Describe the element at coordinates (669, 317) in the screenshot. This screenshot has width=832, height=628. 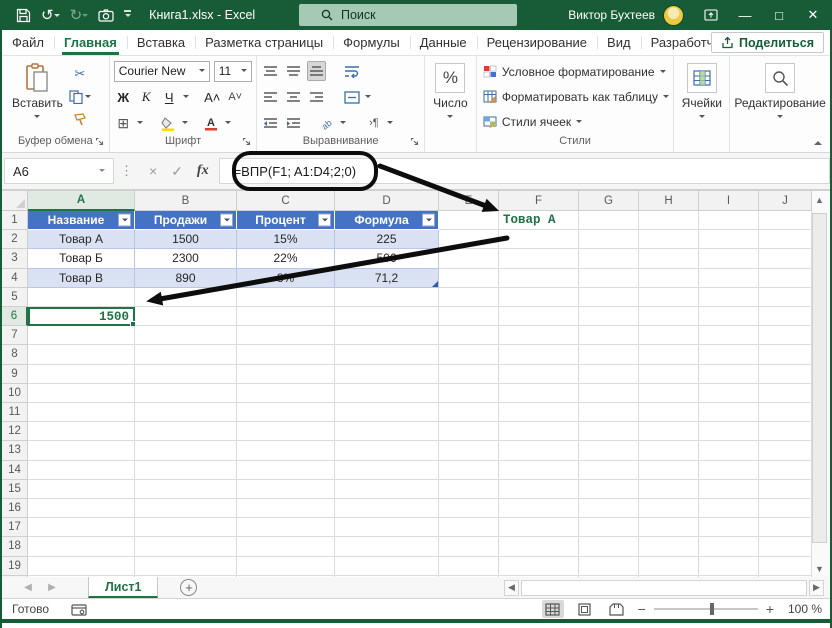
I see `cell-H6` at that location.